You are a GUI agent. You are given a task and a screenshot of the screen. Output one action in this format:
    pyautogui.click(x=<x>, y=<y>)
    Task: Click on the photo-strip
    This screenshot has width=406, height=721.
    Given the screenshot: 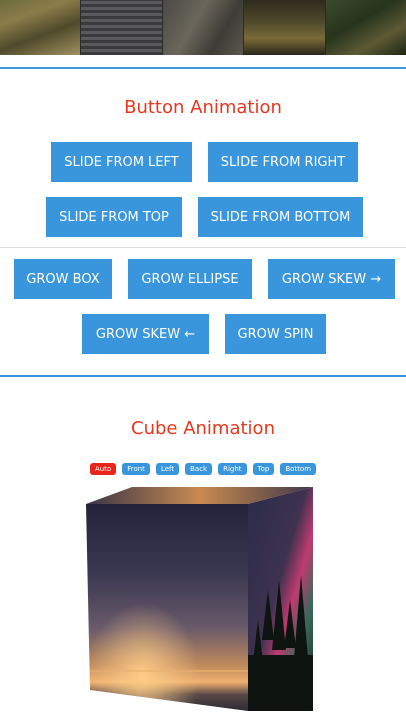 What is the action you would take?
    pyautogui.click(x=203, y=27)
    